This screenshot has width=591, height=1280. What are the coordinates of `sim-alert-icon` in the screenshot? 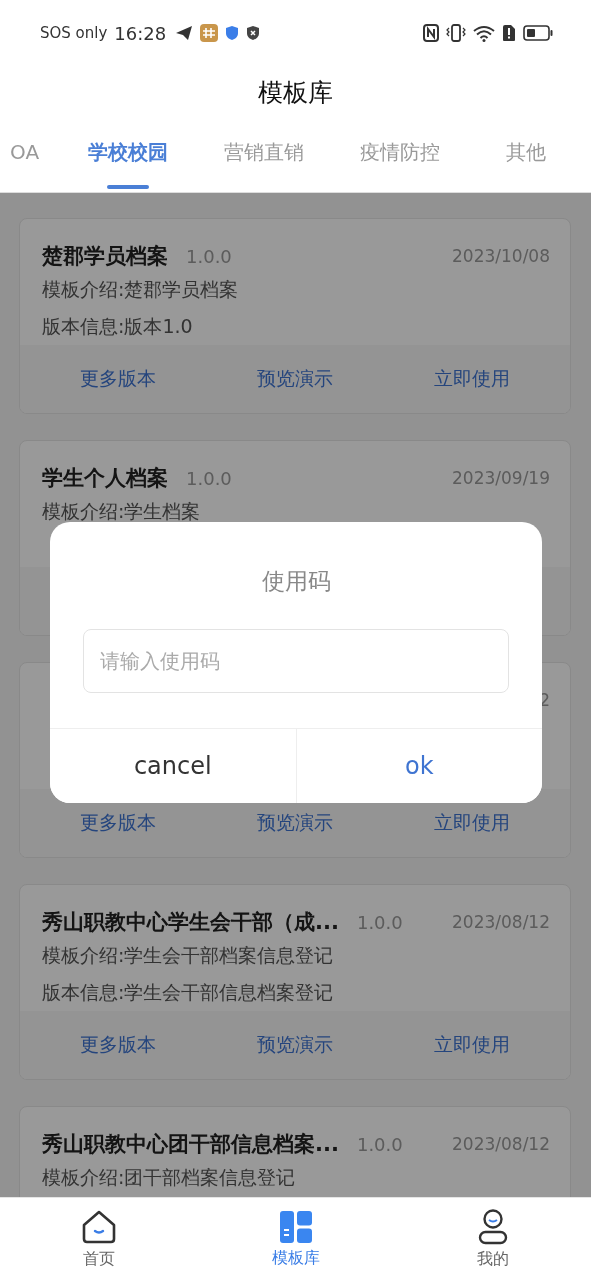 It's located at (509, 33).